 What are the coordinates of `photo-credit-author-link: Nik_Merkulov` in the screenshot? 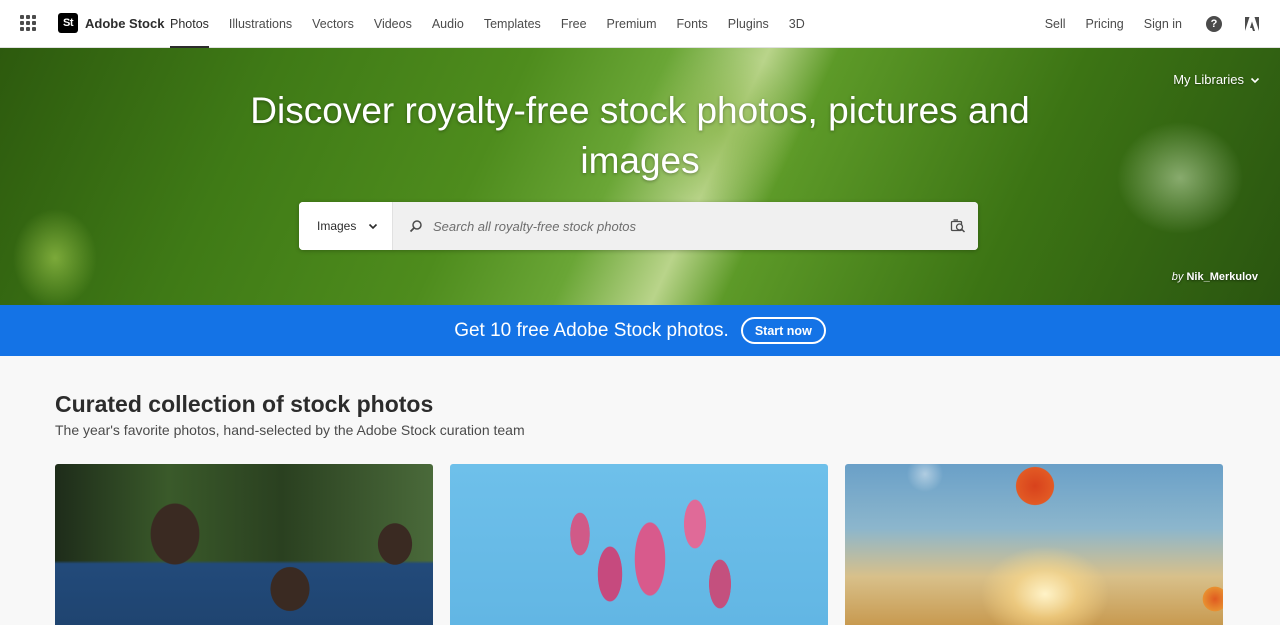 It's located at (1222, 277).